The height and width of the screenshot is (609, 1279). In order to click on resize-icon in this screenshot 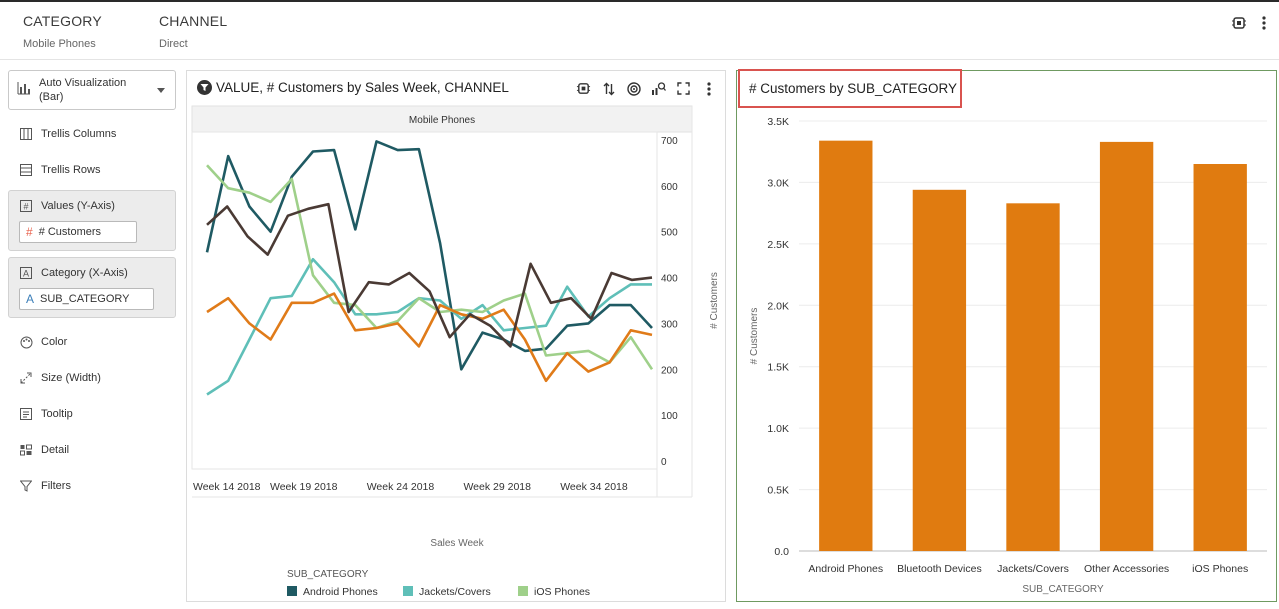, I will do `click(26, 378)`.